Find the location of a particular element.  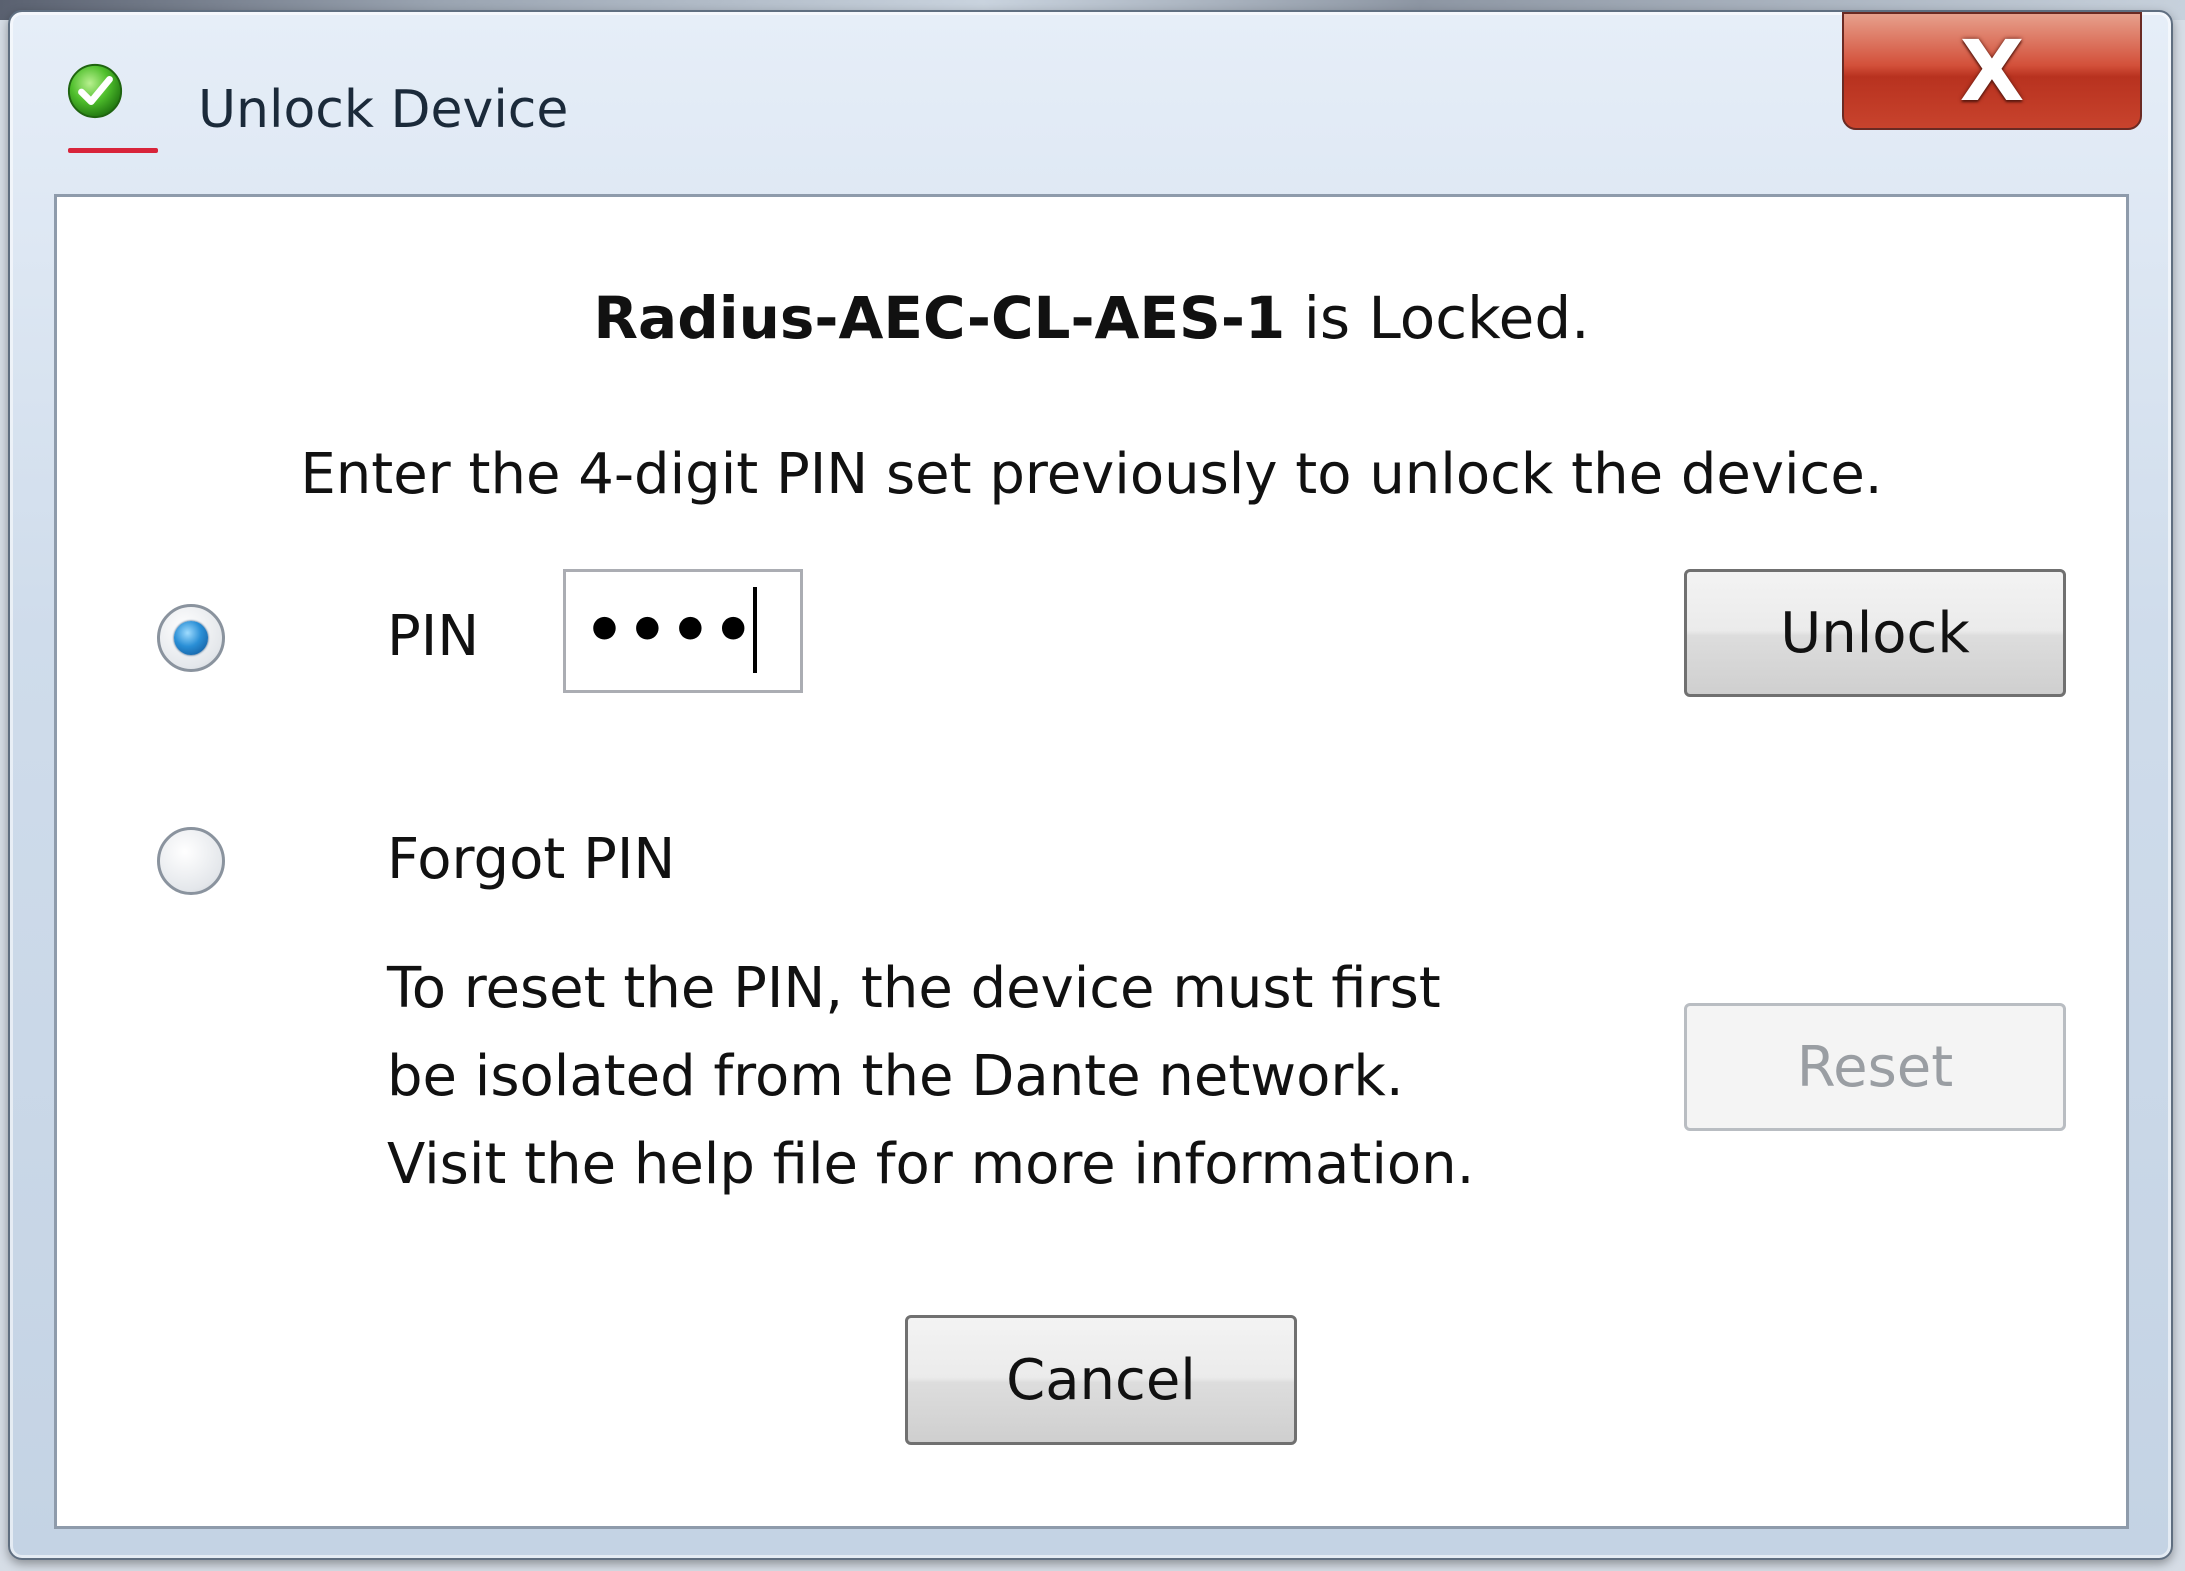

pin-radio is located at coordinates (191, 638).